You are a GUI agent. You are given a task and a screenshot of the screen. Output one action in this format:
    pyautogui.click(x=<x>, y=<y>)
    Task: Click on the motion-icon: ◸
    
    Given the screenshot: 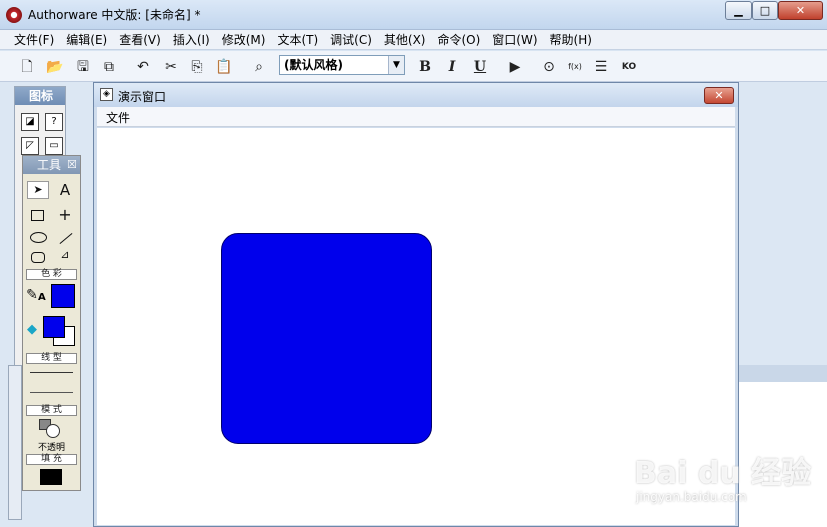 What is the action you would take?
    pyautogui.click(x=30, y=146)
    